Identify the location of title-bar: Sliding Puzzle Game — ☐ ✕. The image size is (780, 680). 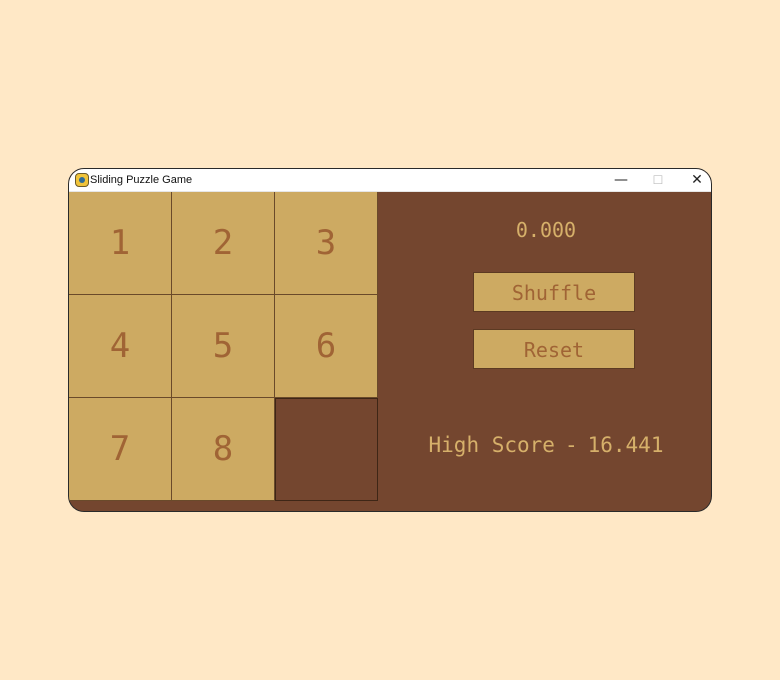
(390, 180).